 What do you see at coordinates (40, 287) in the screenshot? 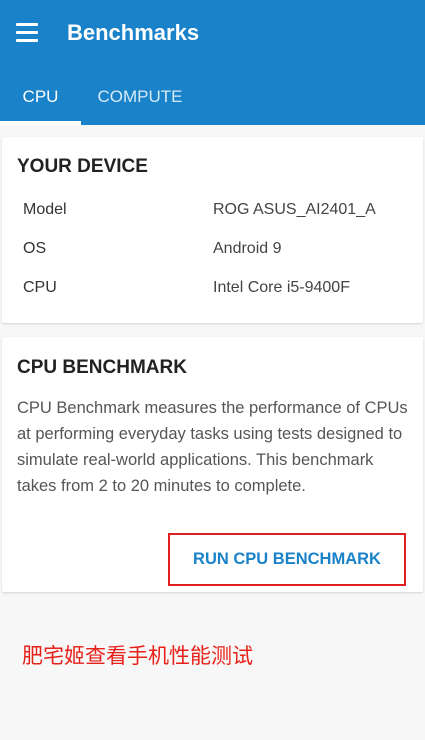
I see `info-key: CPU` at bounding box center [40, 287].